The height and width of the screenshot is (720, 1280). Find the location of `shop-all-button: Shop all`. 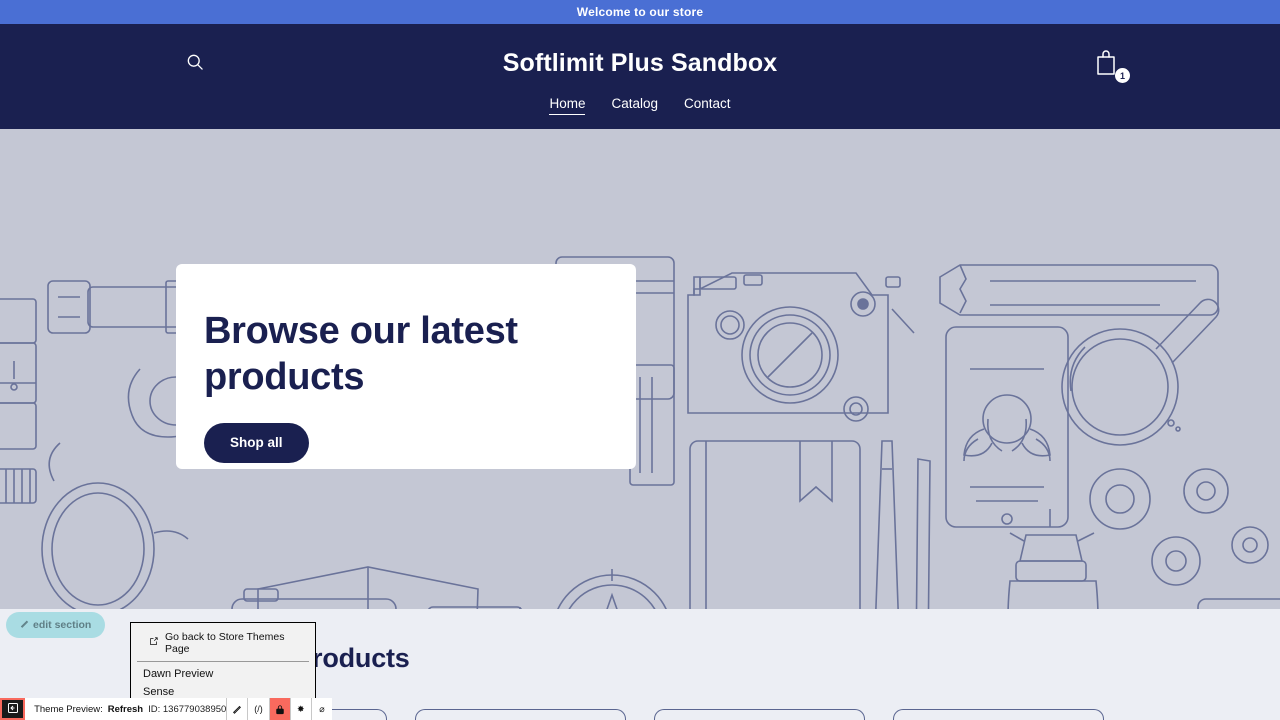

shop-all-button: Shop all is located at coordinates (256, 442).